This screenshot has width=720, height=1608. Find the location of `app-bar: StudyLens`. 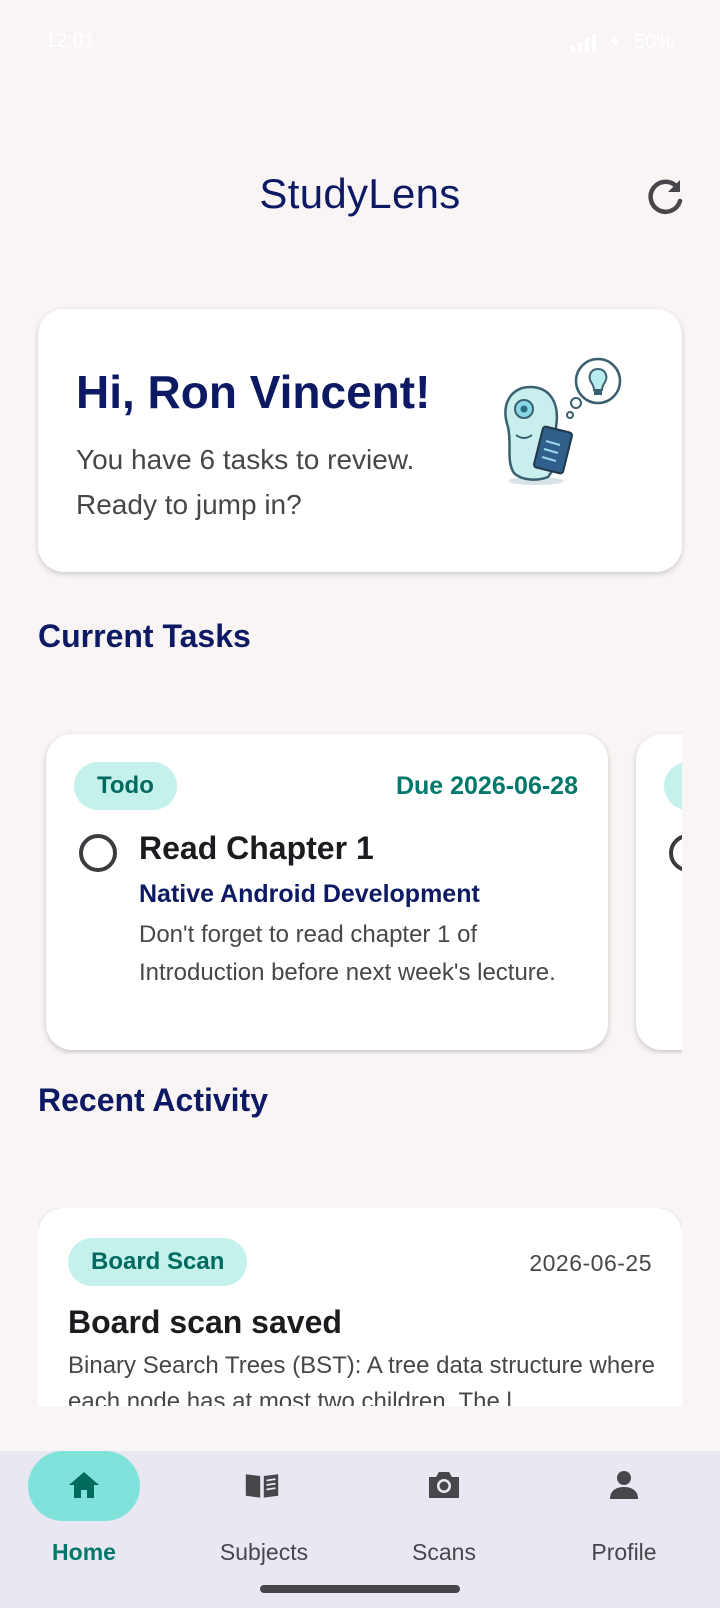

app-bar: StudyLens is located at coordinates (360, 195).